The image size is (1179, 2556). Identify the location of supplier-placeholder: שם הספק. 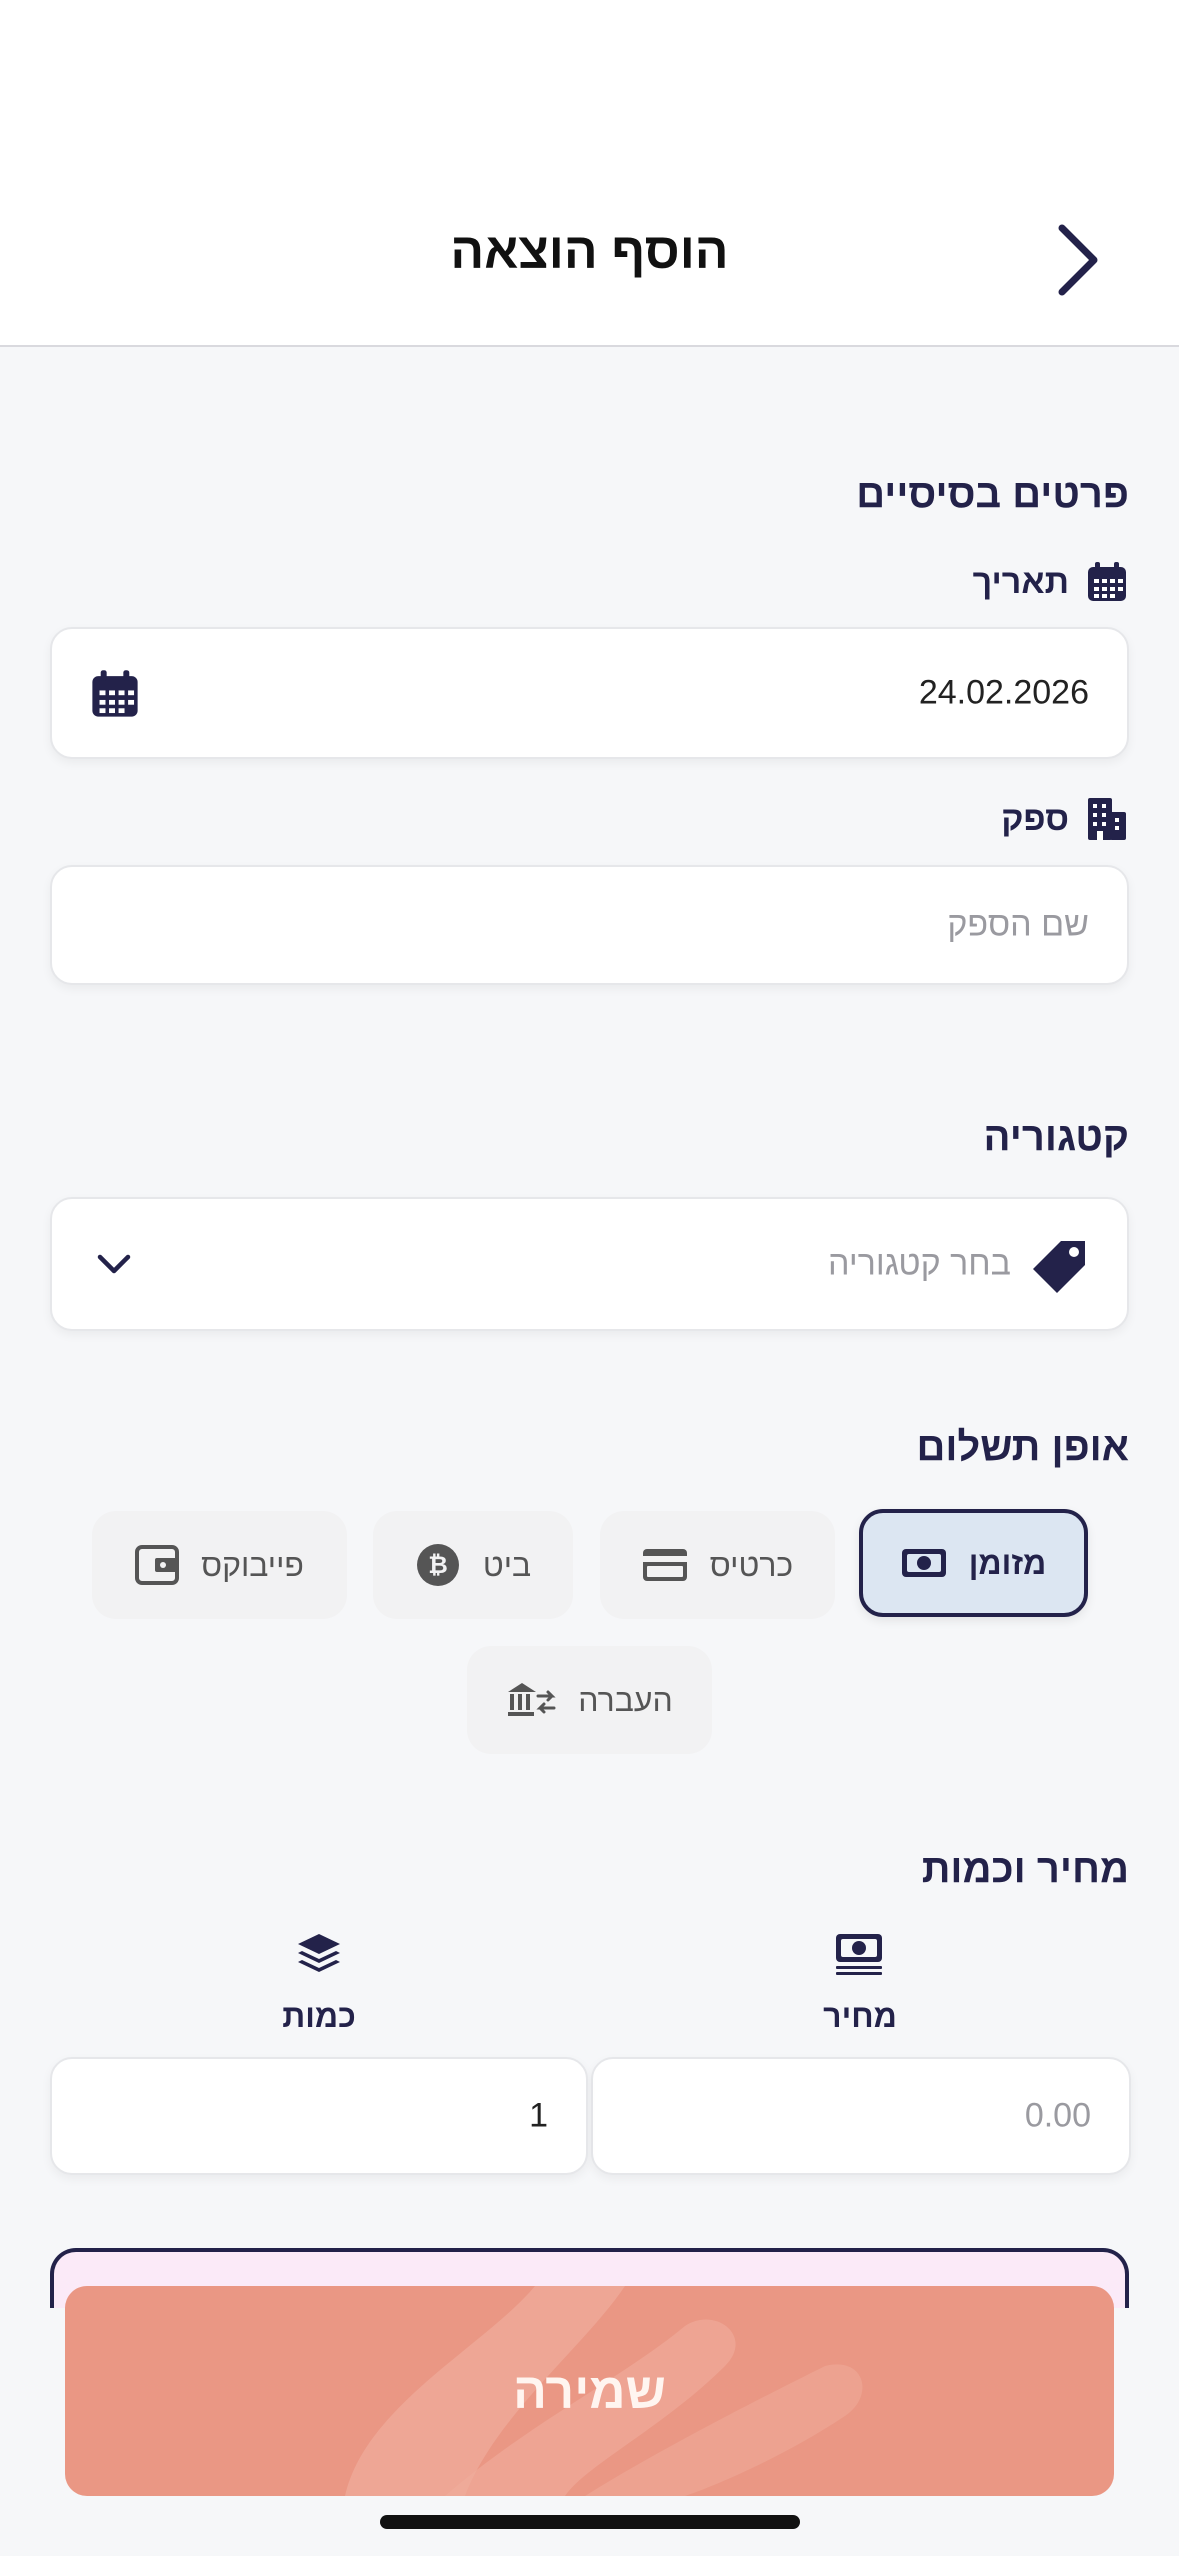
(1018, 924).